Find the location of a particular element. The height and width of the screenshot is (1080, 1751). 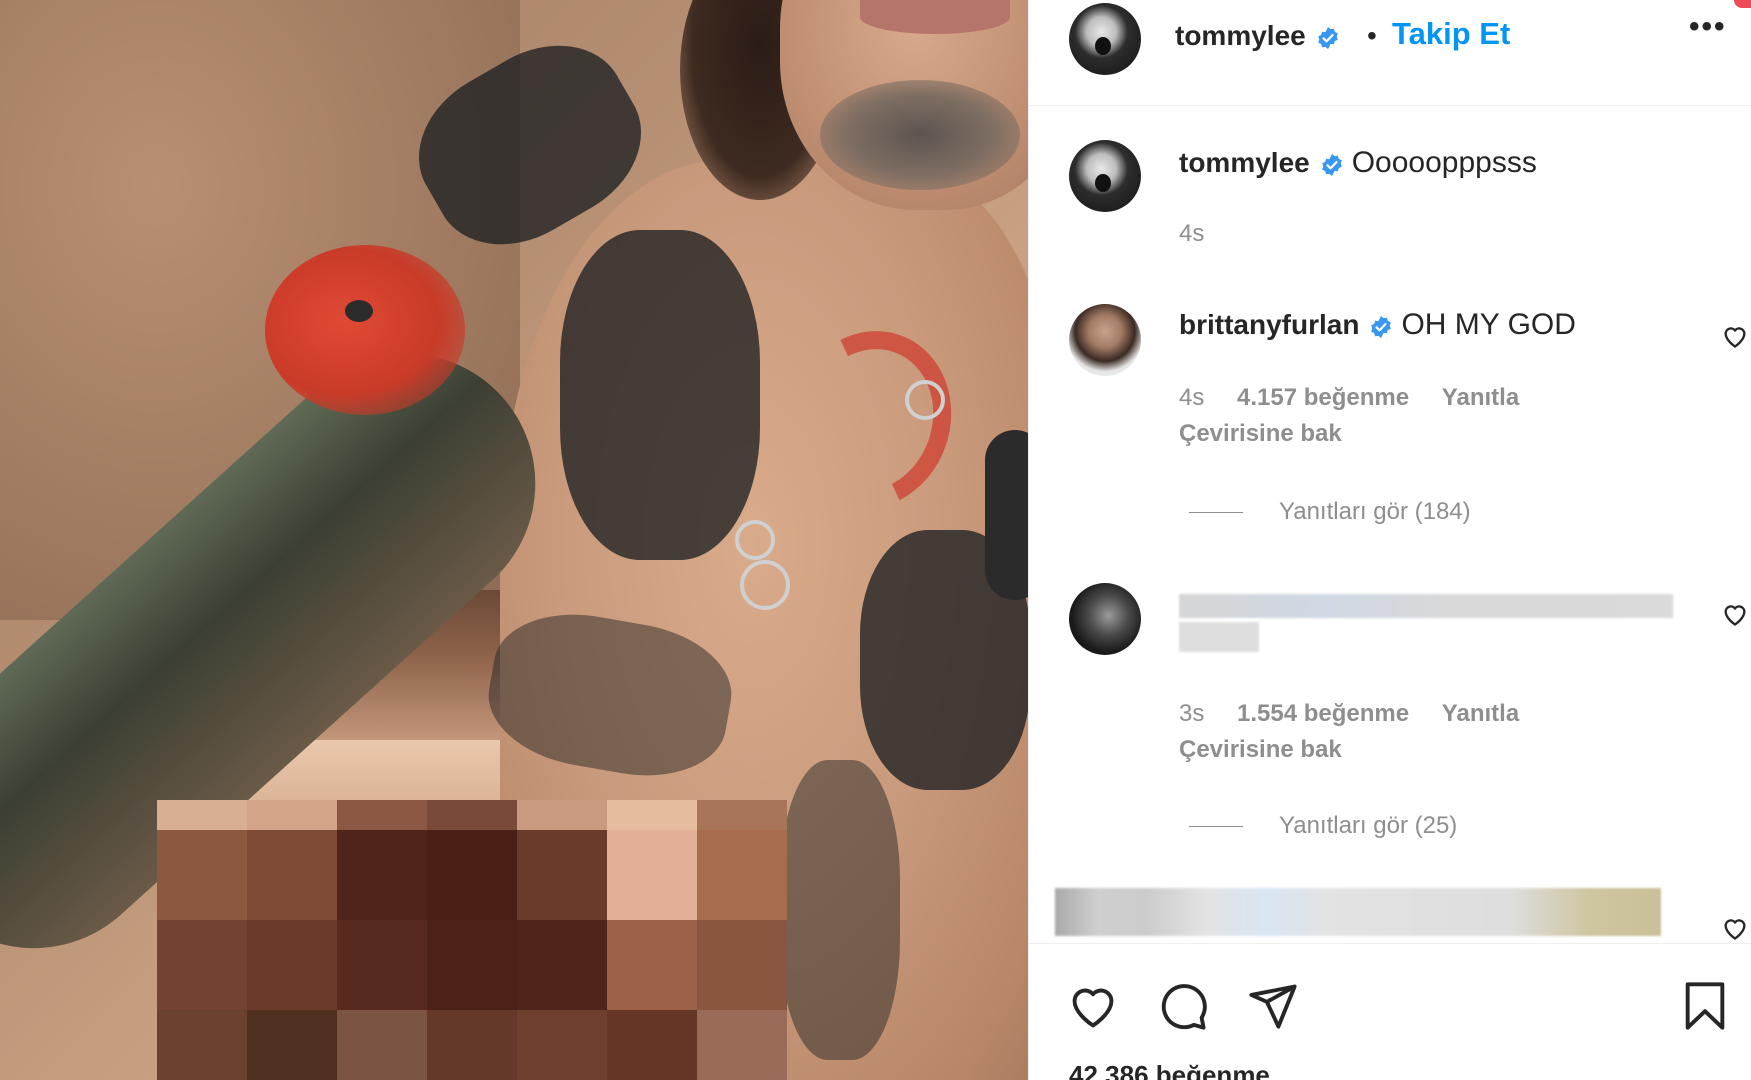

comment-line: brittanyfurlan OH MY GOD is located at coordinates (1377, 325).